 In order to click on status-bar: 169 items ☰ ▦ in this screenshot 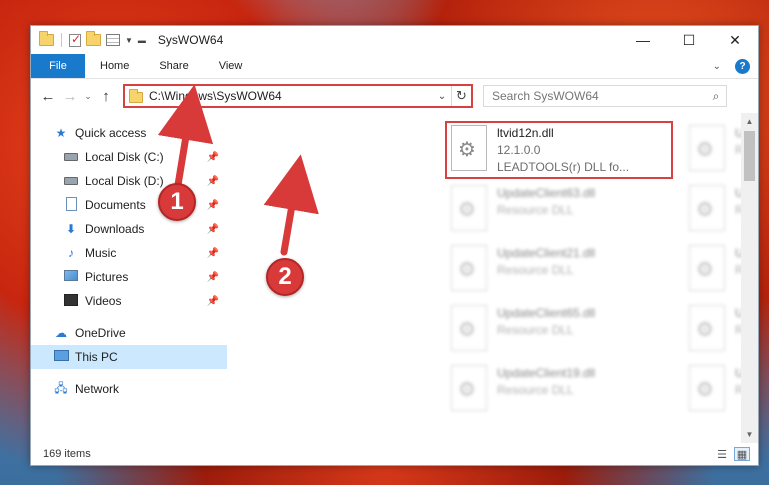, I will do `click(394, 454)`.